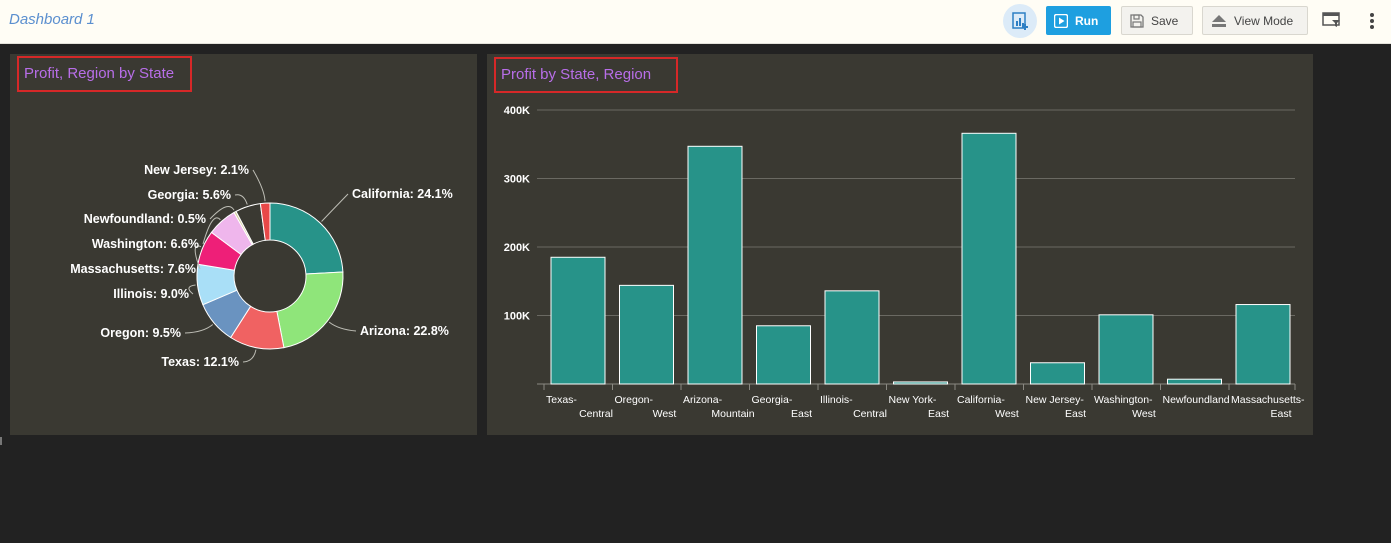  Describe the element at coordinates (1137, 20) in the screenshot. I see `floppy-disk-icon` at that location.